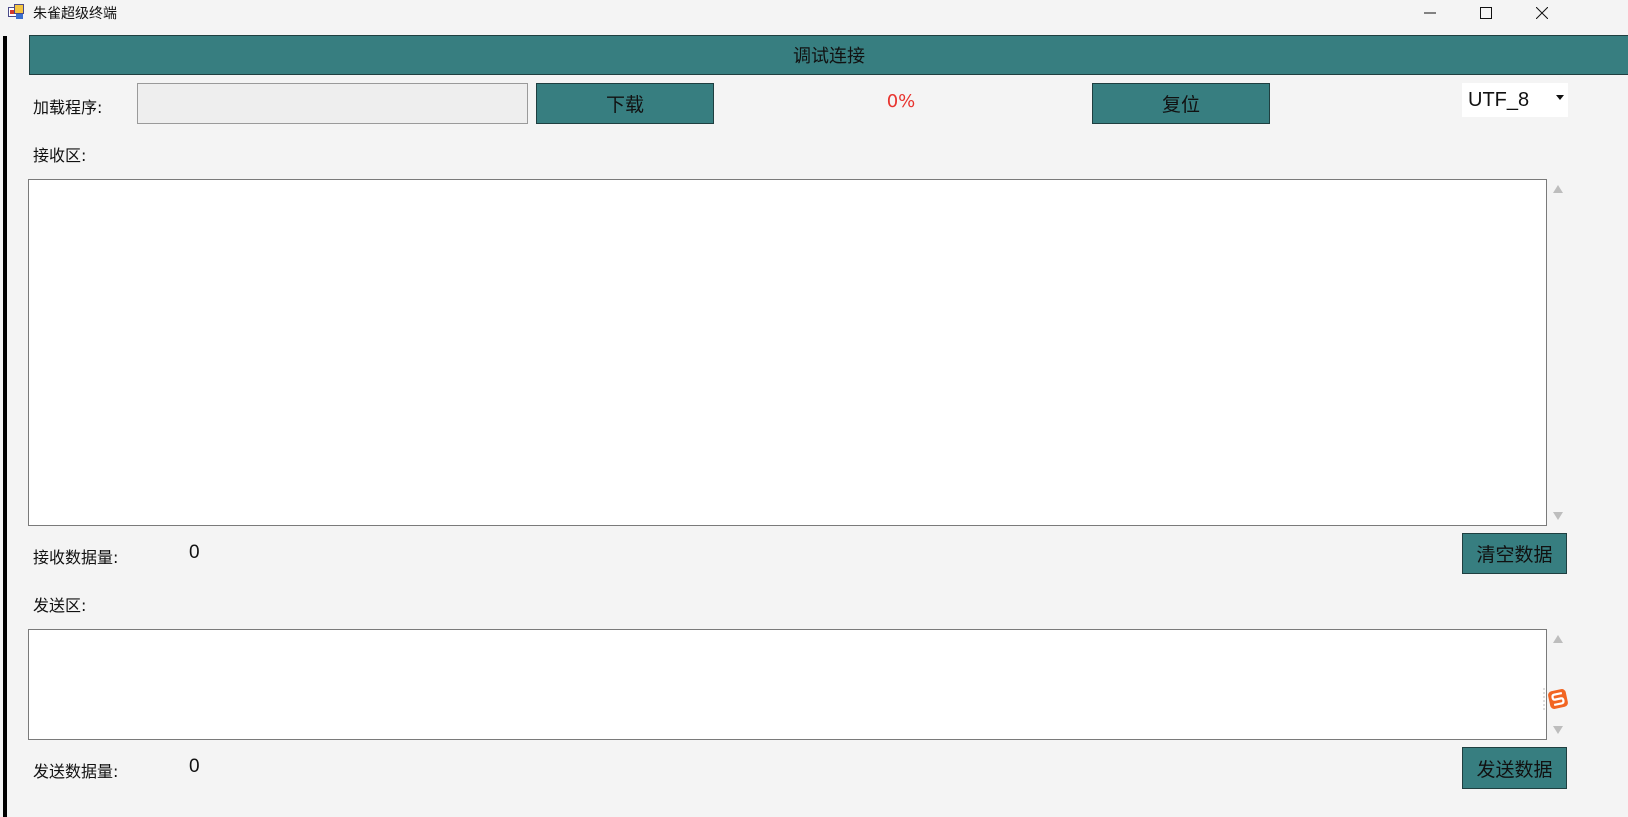  What do you see at coordinates (1181, 103) in the screenshot?
I see `reset-button: 复位` at bounding box center [1181, 103].